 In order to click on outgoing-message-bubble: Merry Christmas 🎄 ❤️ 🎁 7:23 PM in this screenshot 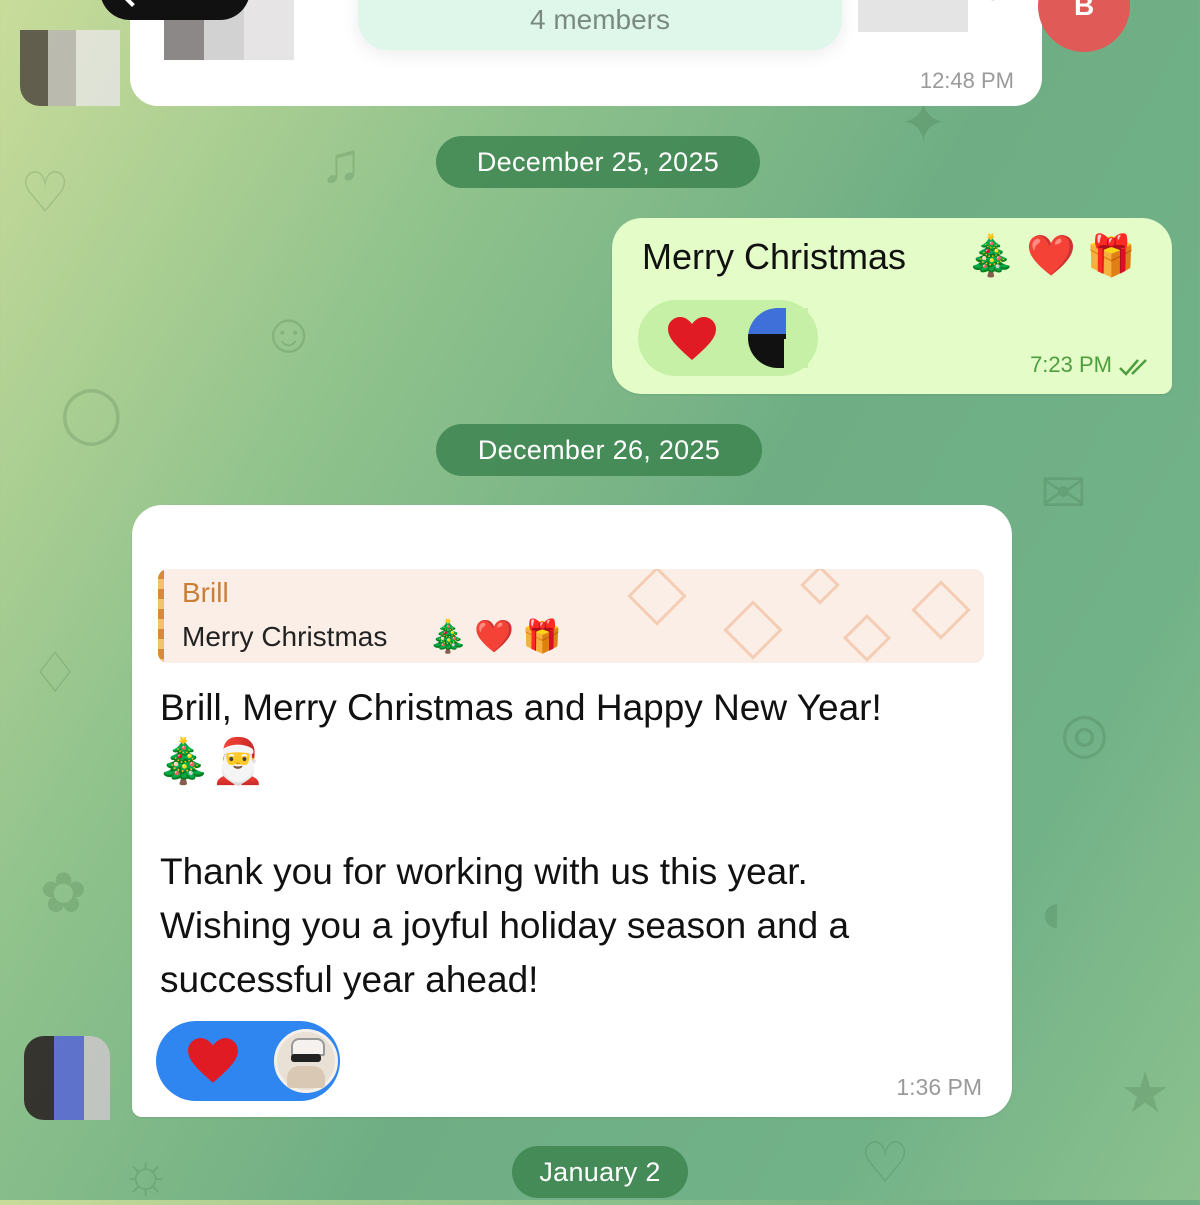, I will do `click(892, 306)`.